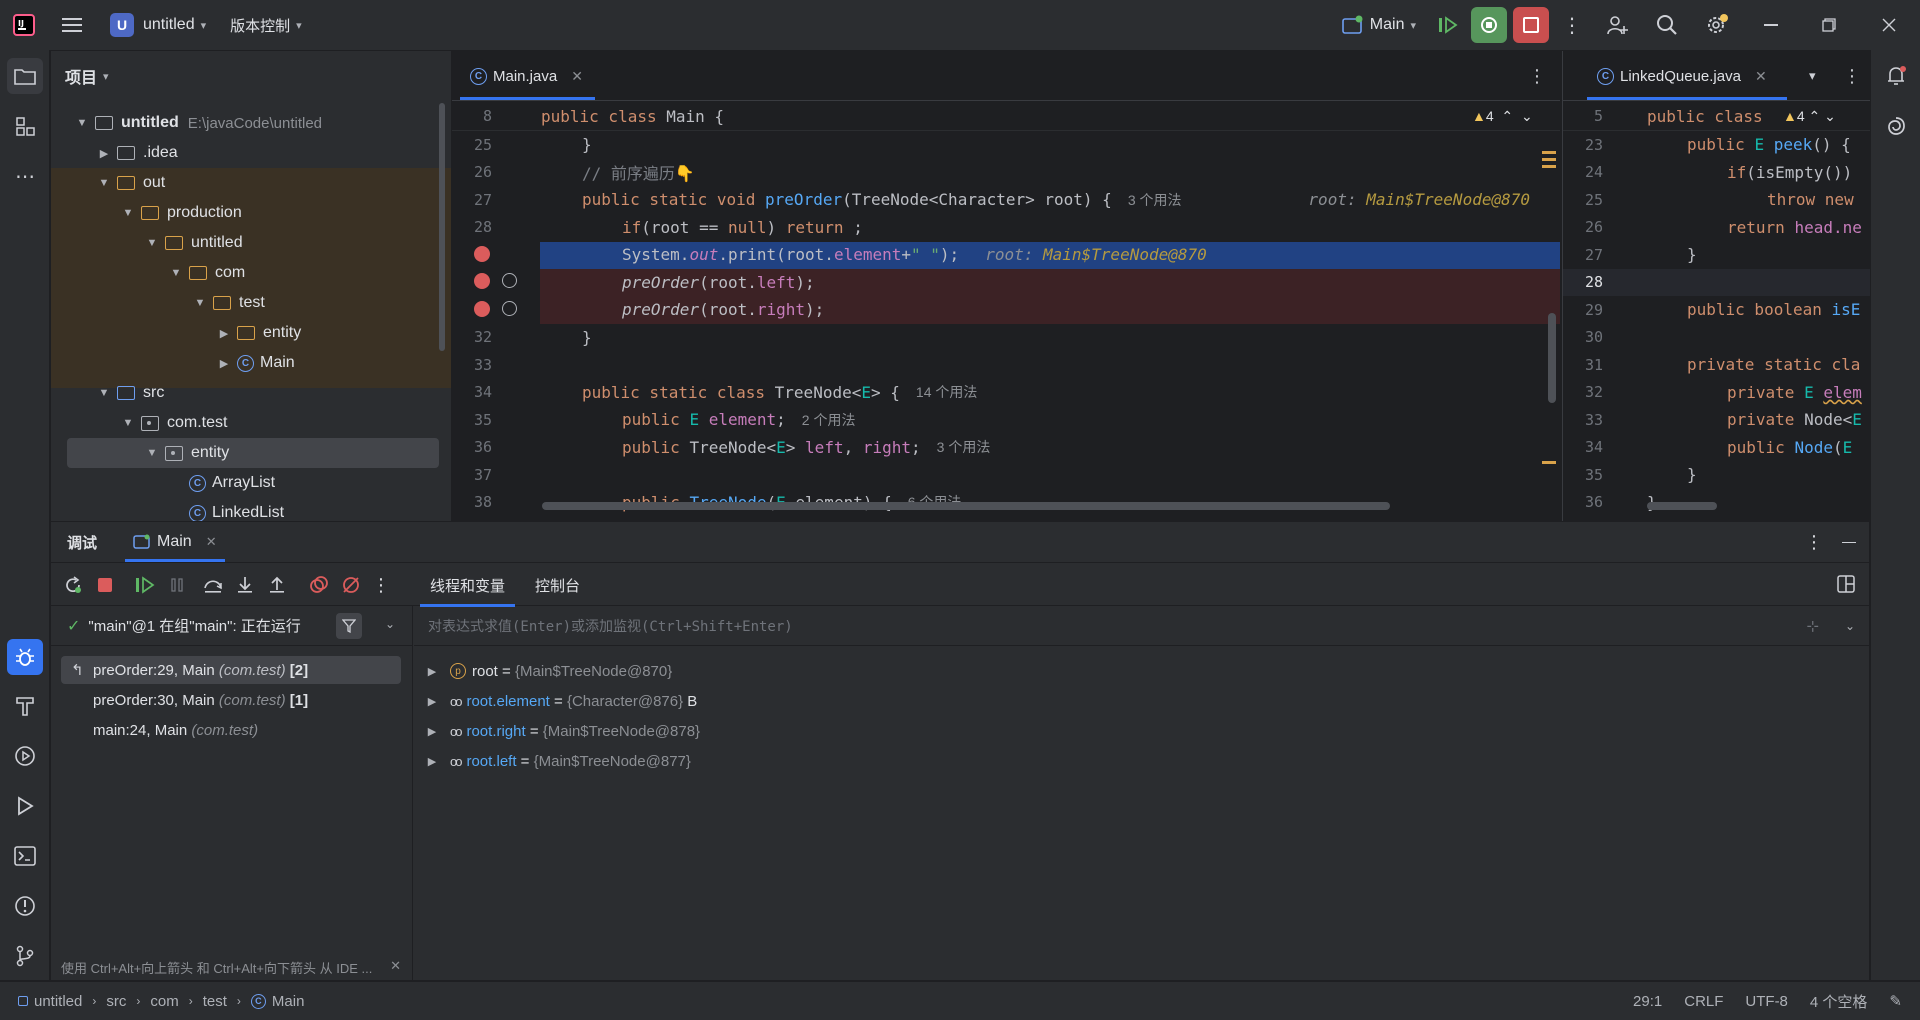 The width and height of the screenshot is (1920, 1020). Describe the element at coordinates (231, 700) in the screenshot. I see `frame-row: preOrder:30, Main (com.test) [1]` at that location.